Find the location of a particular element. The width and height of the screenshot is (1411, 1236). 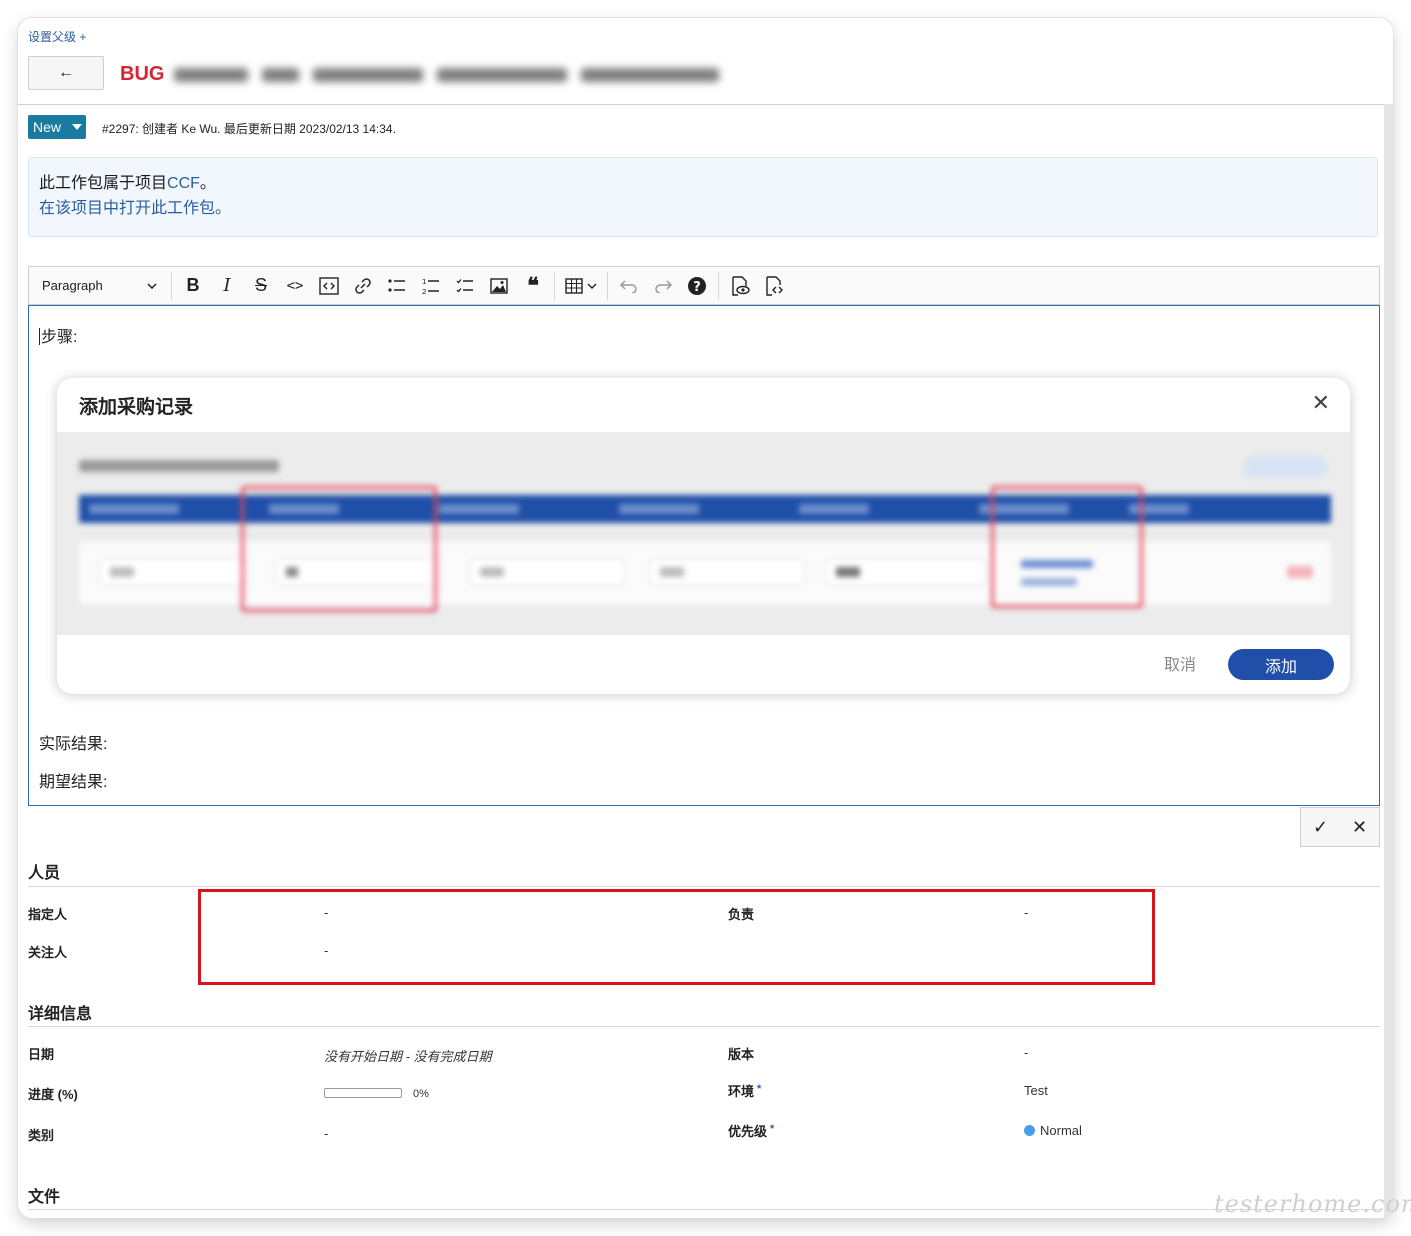

project-info-banner: 此工作包属于项目CCF。 在该项目中打开此工作包。 is located at coordinates (703, 197).